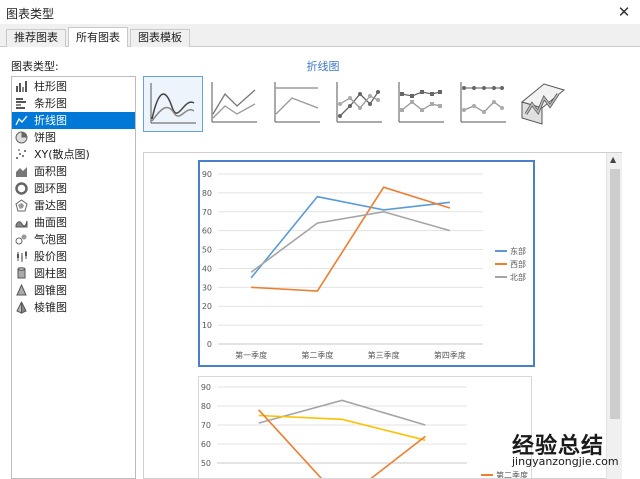  I want to click on legend-label: 西部, so click(518, 264).